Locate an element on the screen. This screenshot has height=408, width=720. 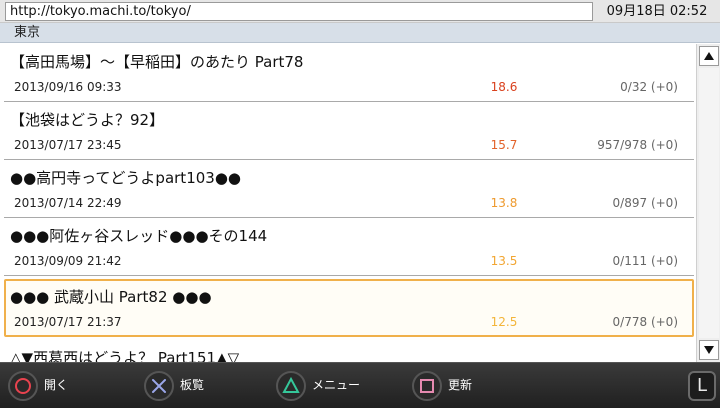
l-button: L is located at coordinates (702, 386).